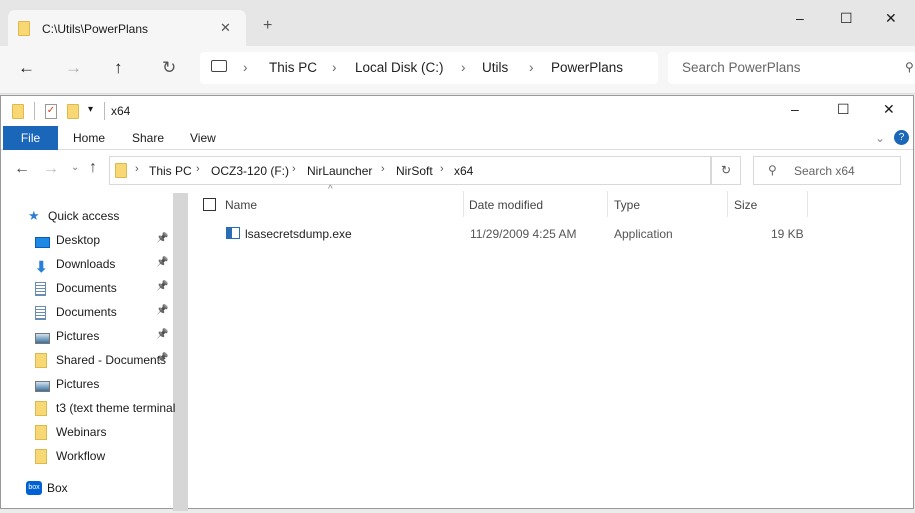 The width and height of the screenshot is (915, 513). I want to click on box-icon: box, so click(34, 488).